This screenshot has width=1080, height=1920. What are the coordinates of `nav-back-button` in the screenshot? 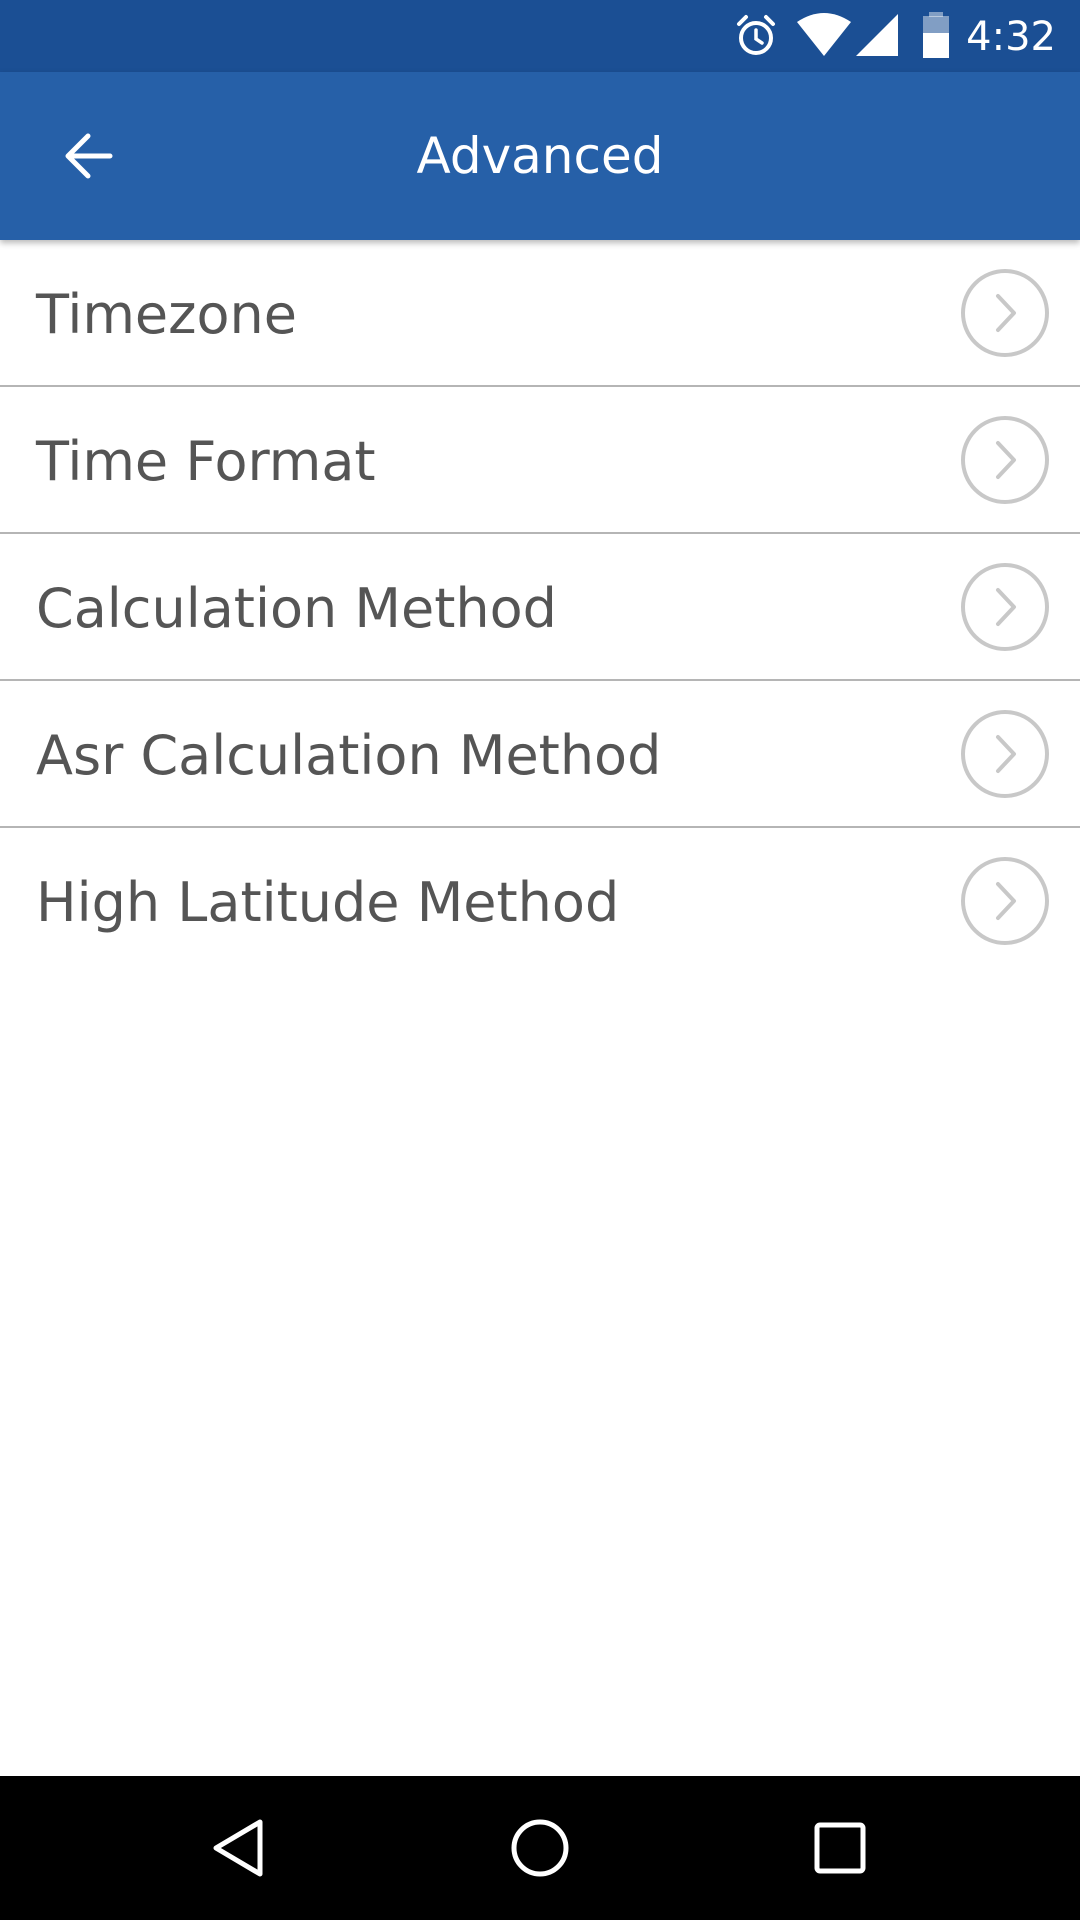 It's located at (240, 1848).